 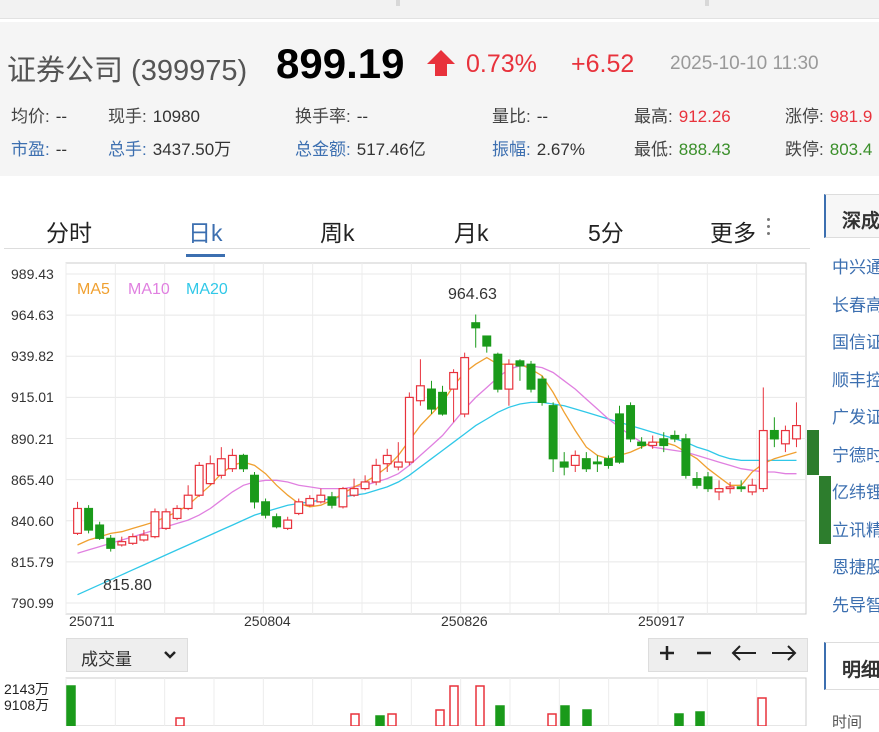 I want to click on stat-key: 最高:, so click(x=653, y=116).